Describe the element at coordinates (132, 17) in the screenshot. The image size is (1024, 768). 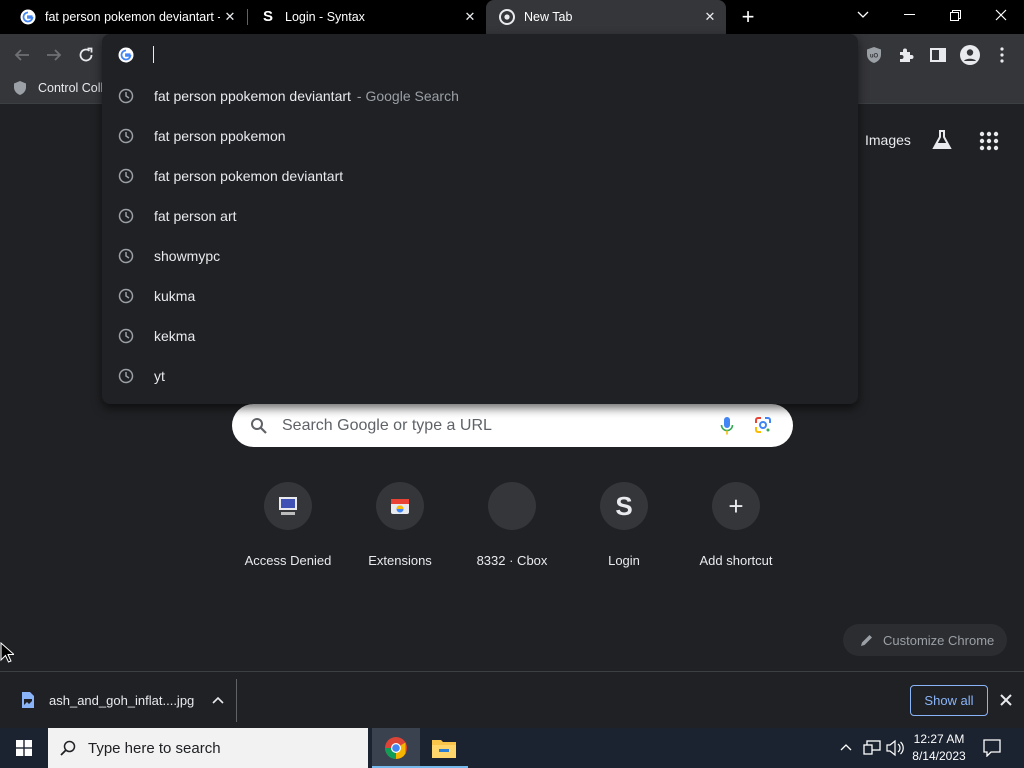
I see `tab-title: fat person pokemon deviantart -` at that location.